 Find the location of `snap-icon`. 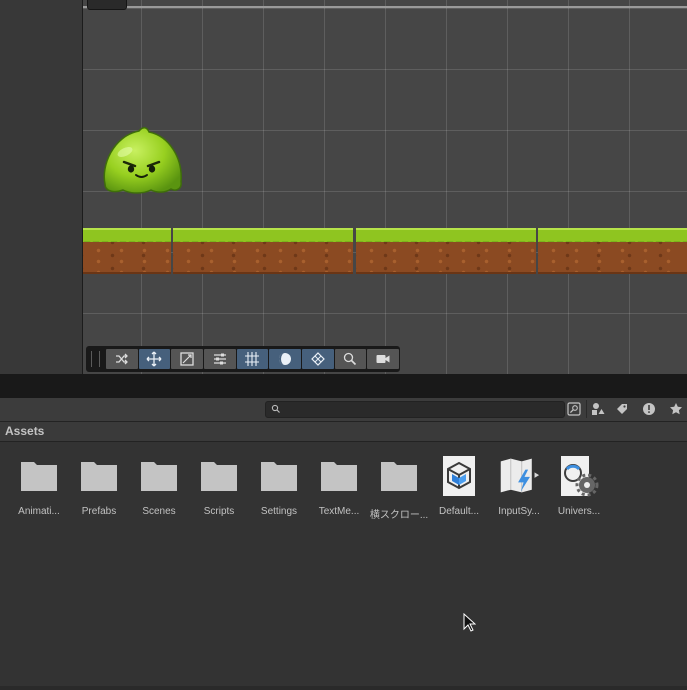

snap-icon is located at coordinates (317, 359).